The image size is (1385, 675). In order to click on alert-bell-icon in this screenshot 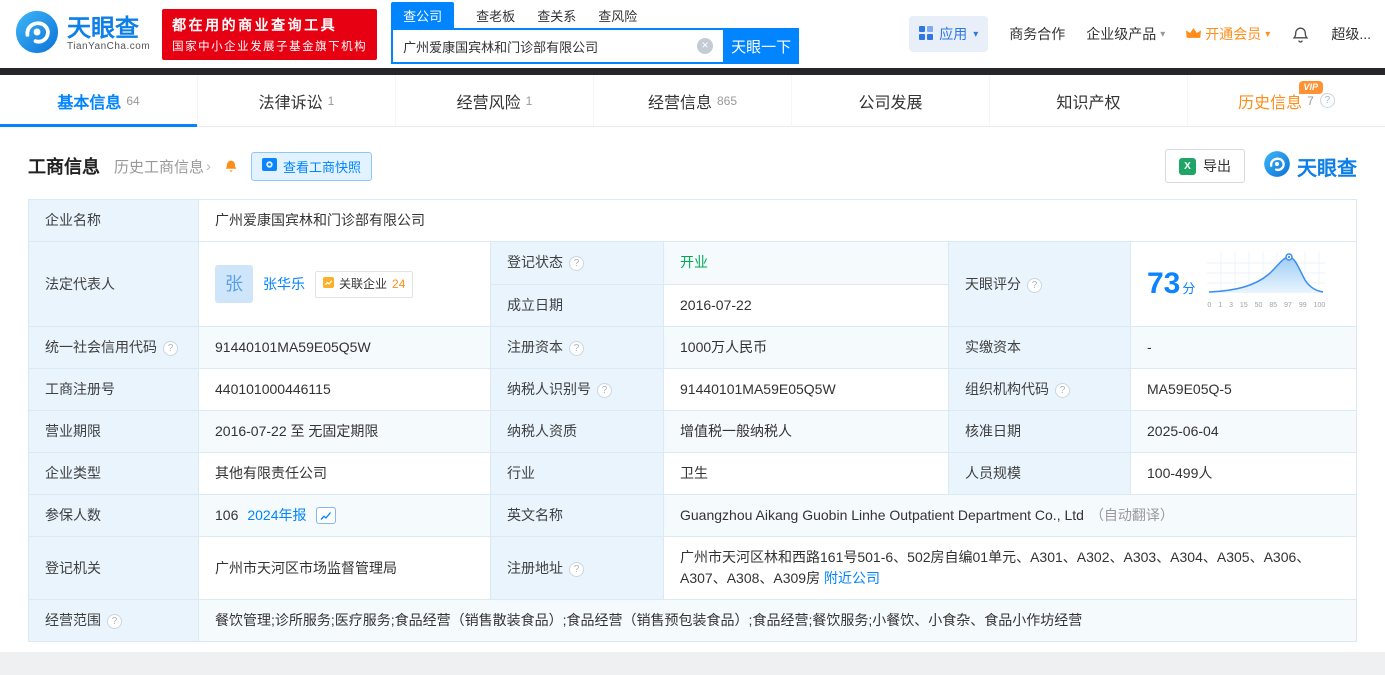, I will do `click(231, 166)`.